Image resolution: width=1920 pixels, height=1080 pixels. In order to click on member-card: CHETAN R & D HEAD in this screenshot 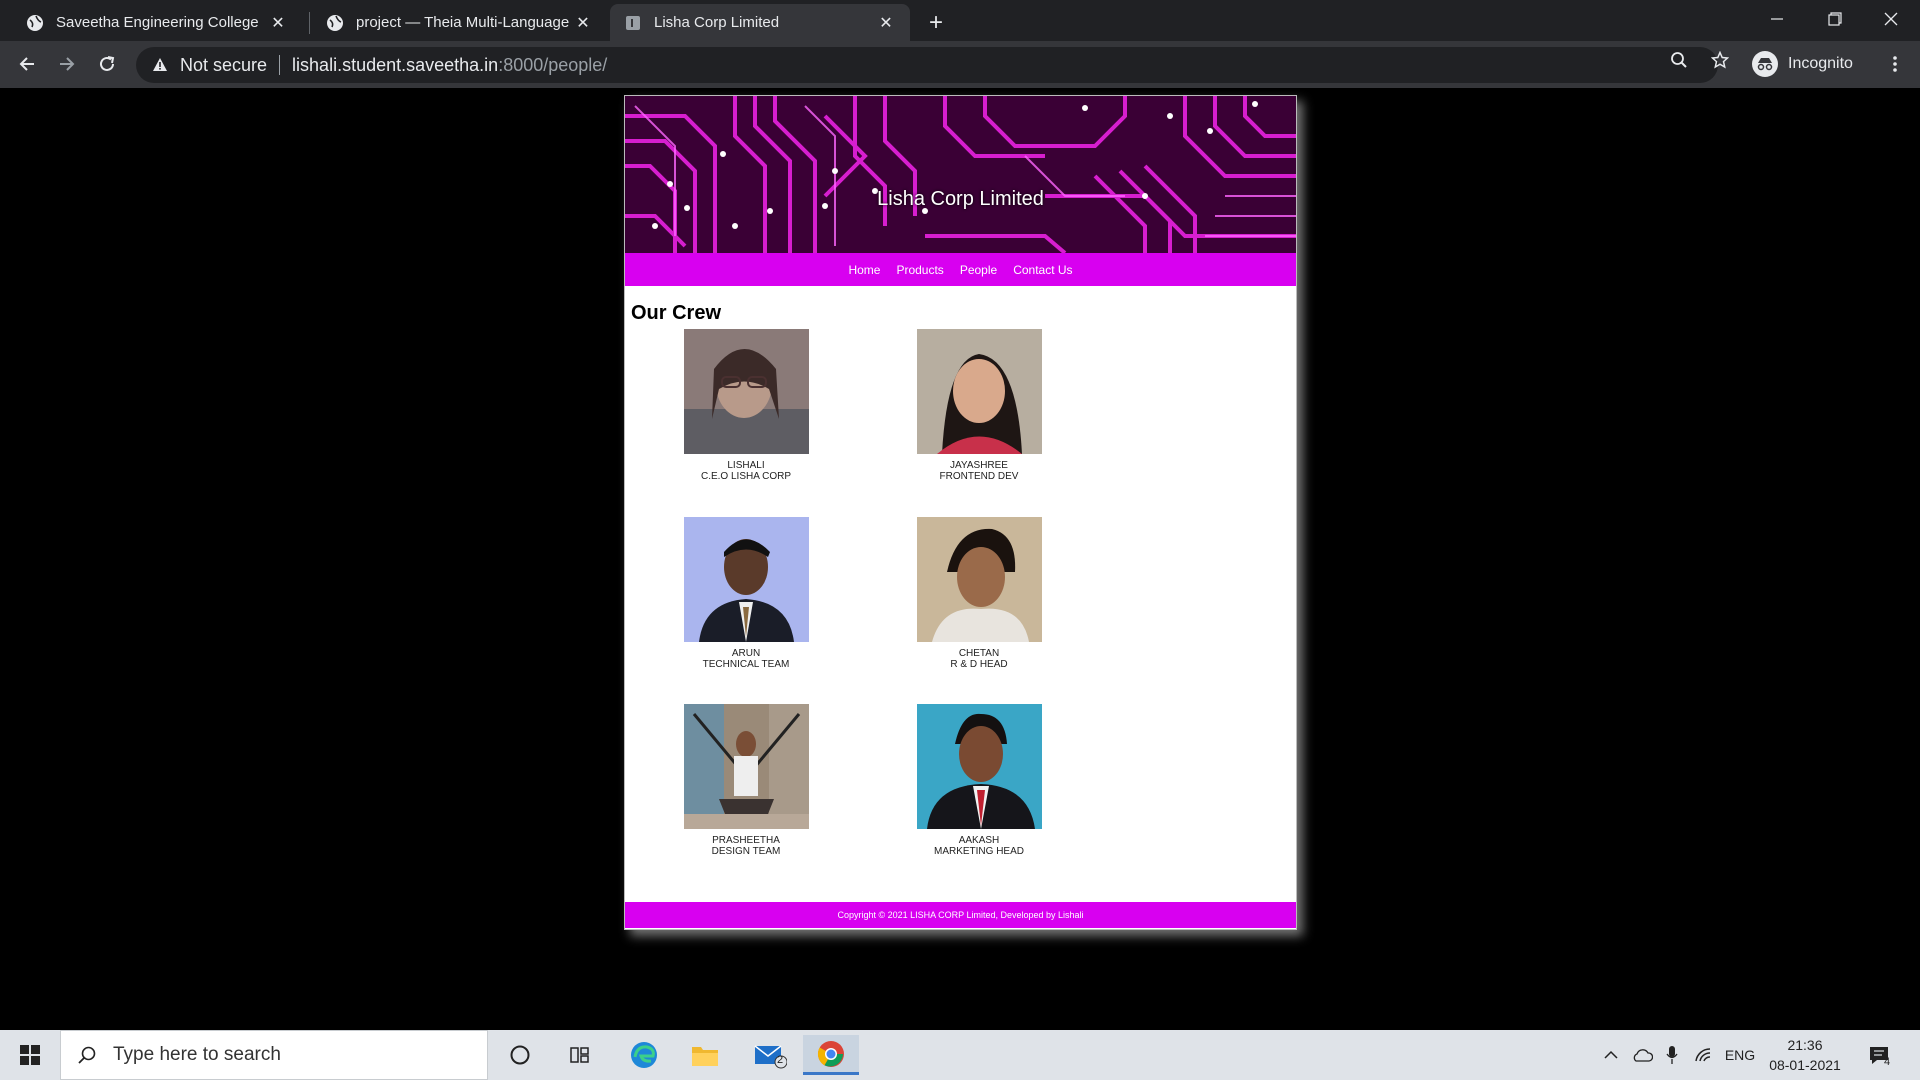, I will do `click(979, 593)`.